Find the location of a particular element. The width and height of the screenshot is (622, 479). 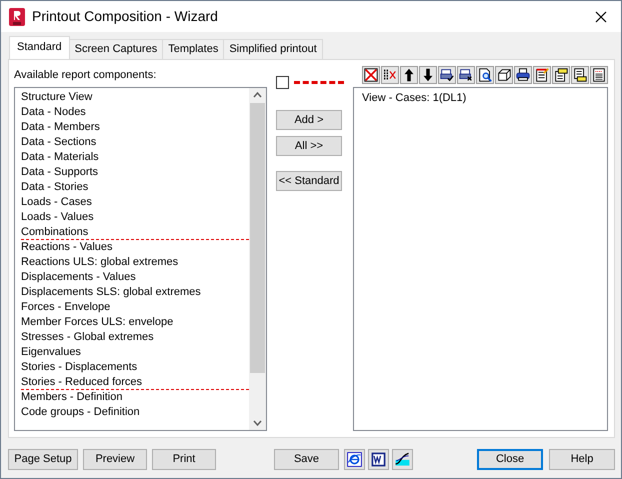

list-item: Data - Members is located at coordinates (135, 127).